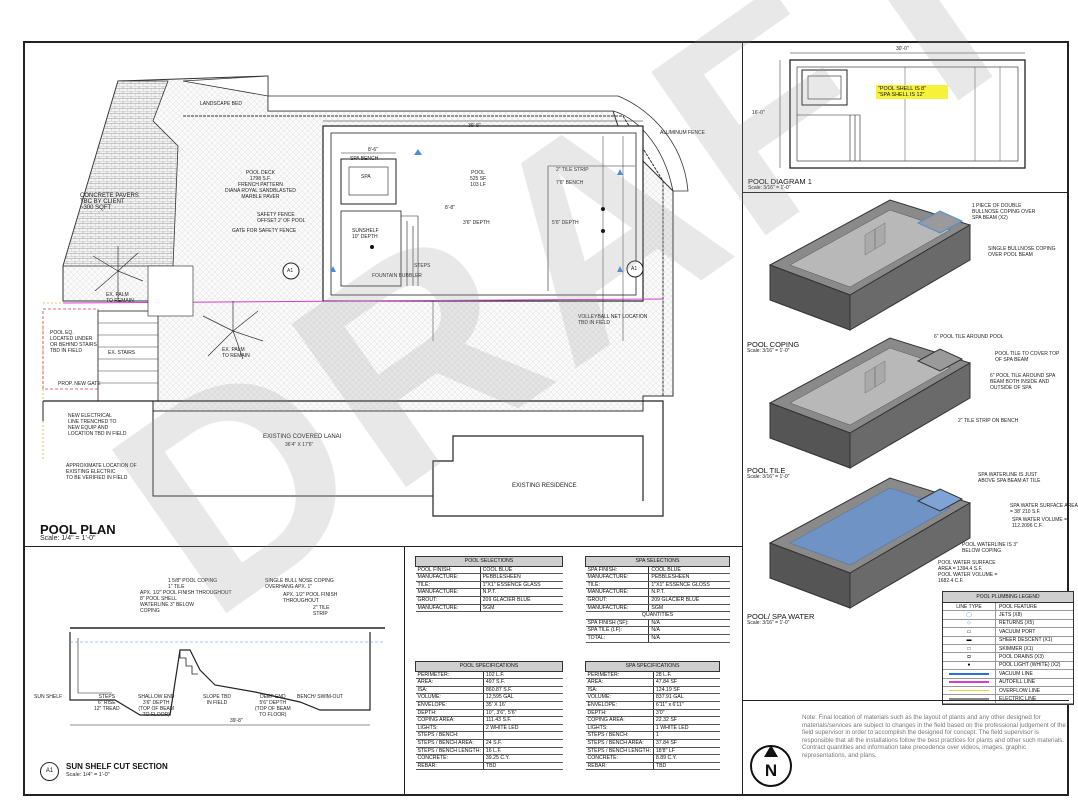  I want to click on pool-selection-value: 209 GLACIER BLUE, so click(521, 600).